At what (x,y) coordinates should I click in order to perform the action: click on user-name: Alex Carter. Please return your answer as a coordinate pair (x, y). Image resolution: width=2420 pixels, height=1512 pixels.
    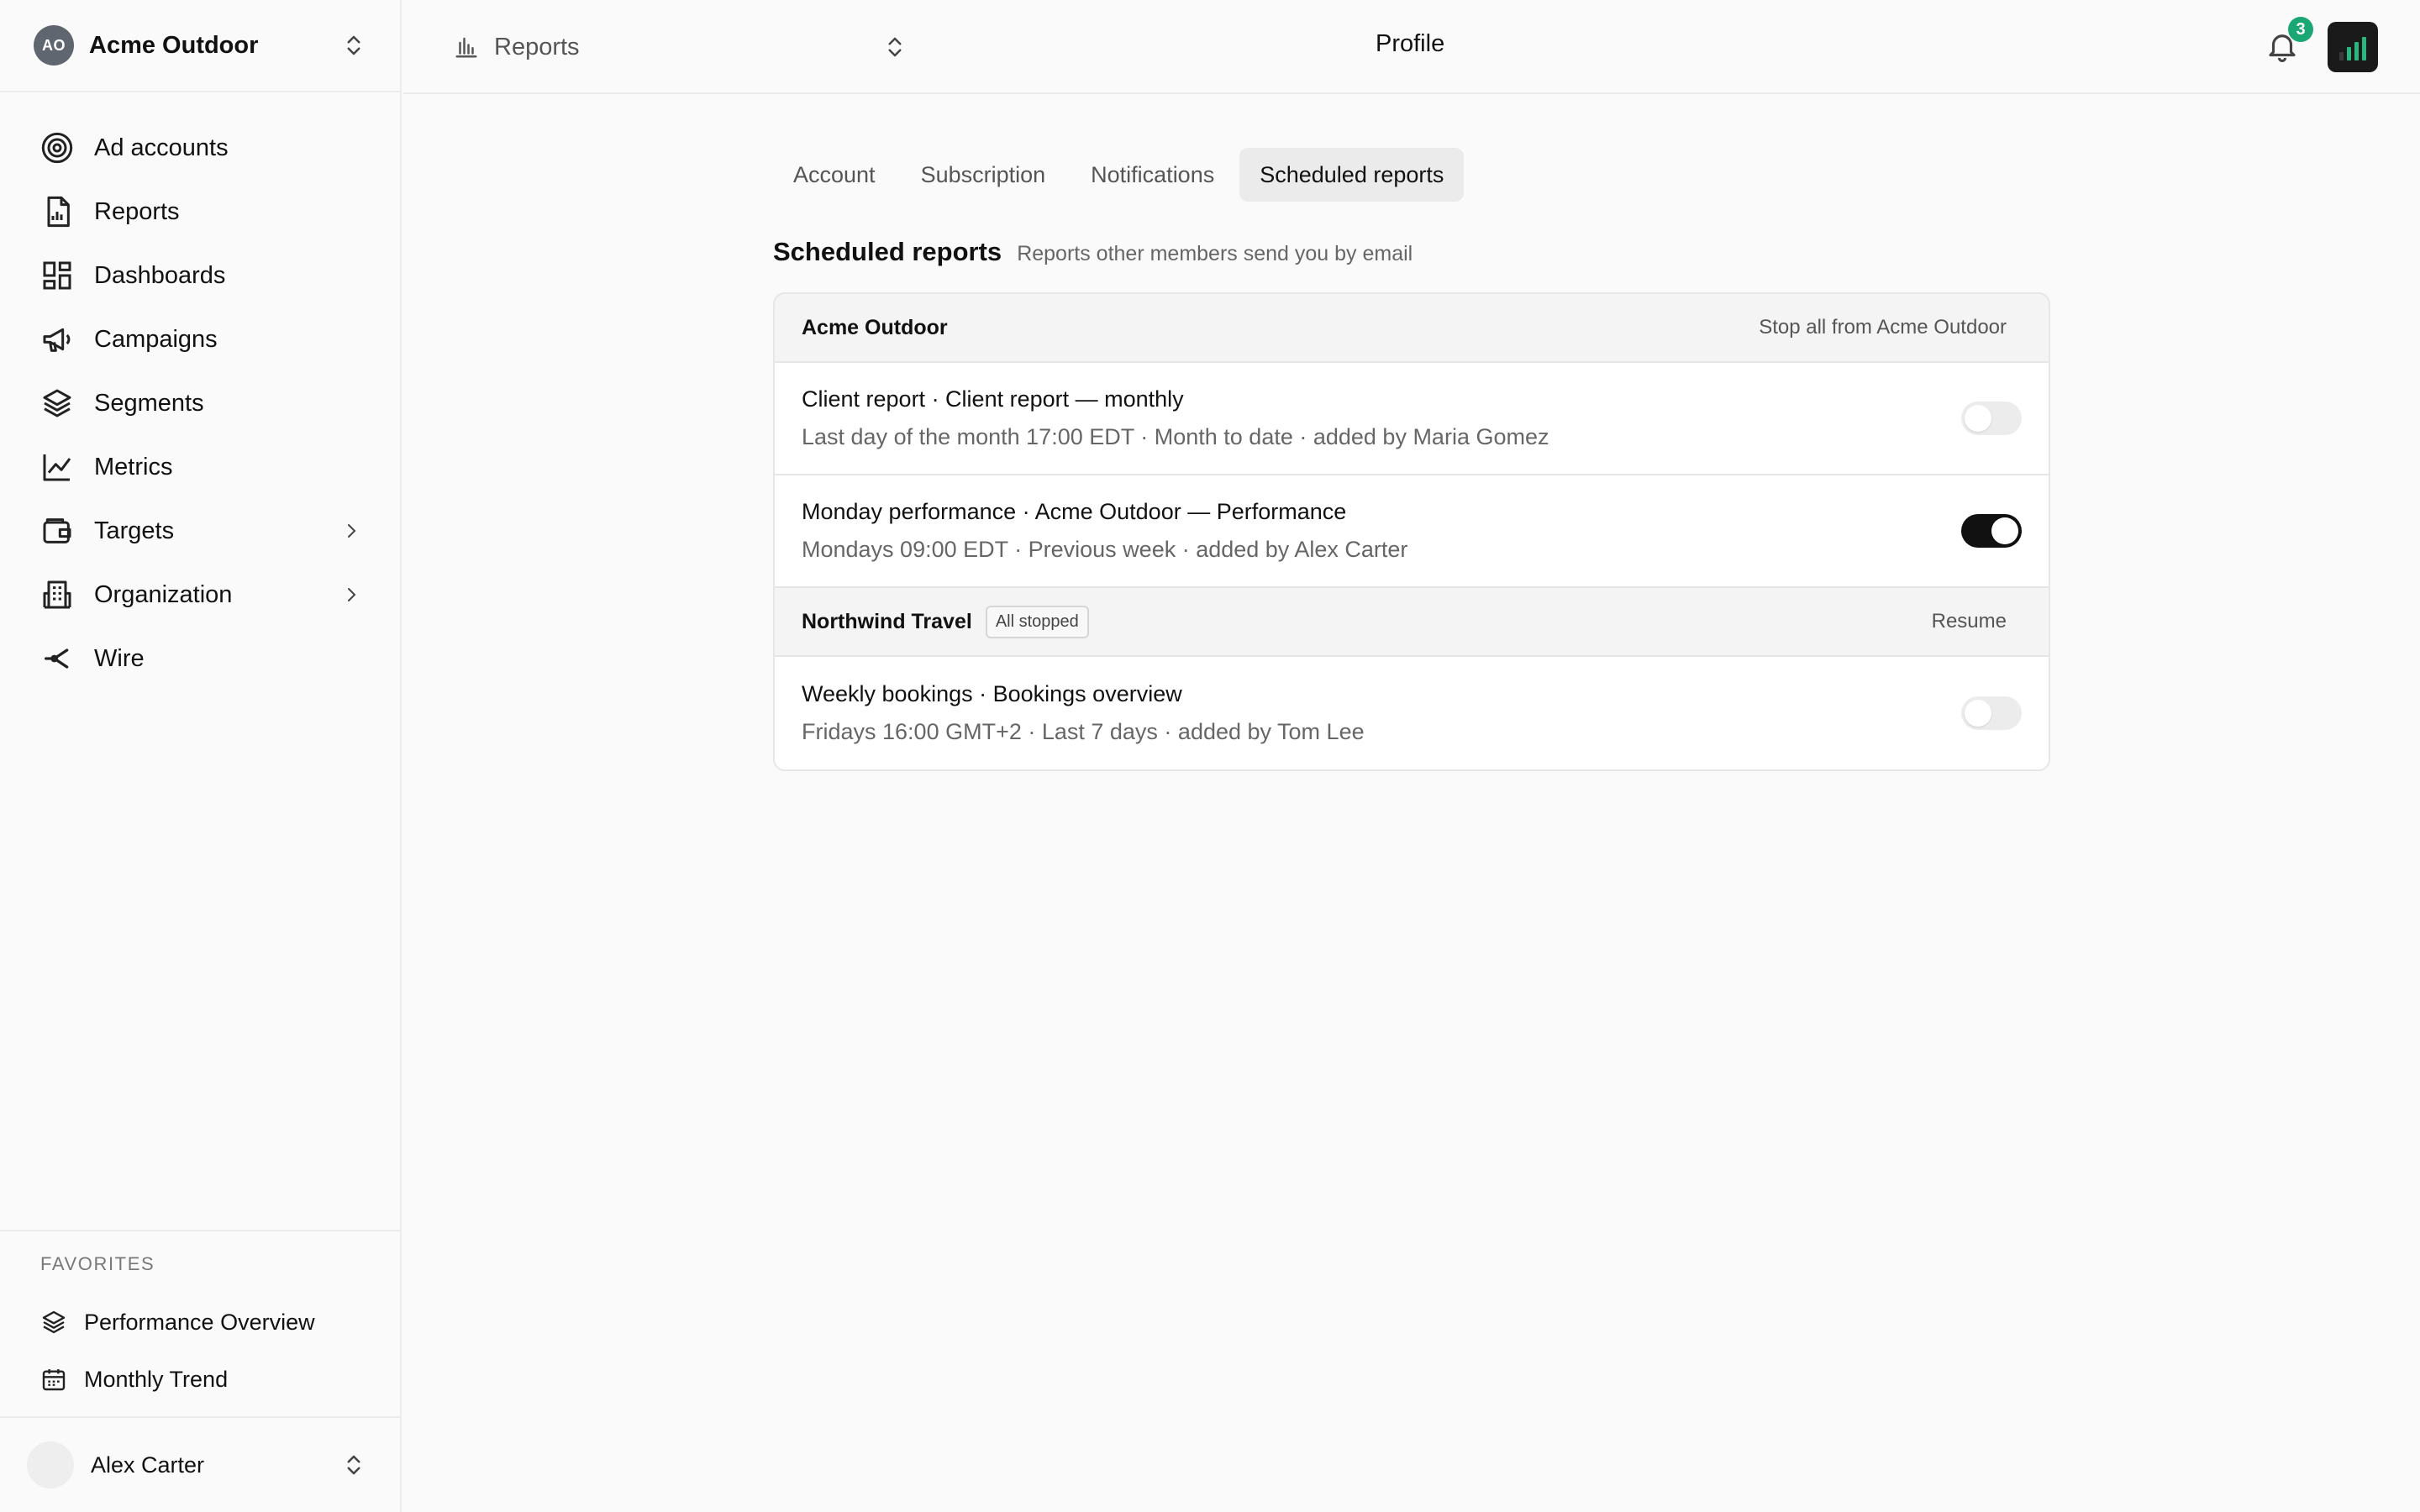
    Looking at the image, I should click on (148, 1465).